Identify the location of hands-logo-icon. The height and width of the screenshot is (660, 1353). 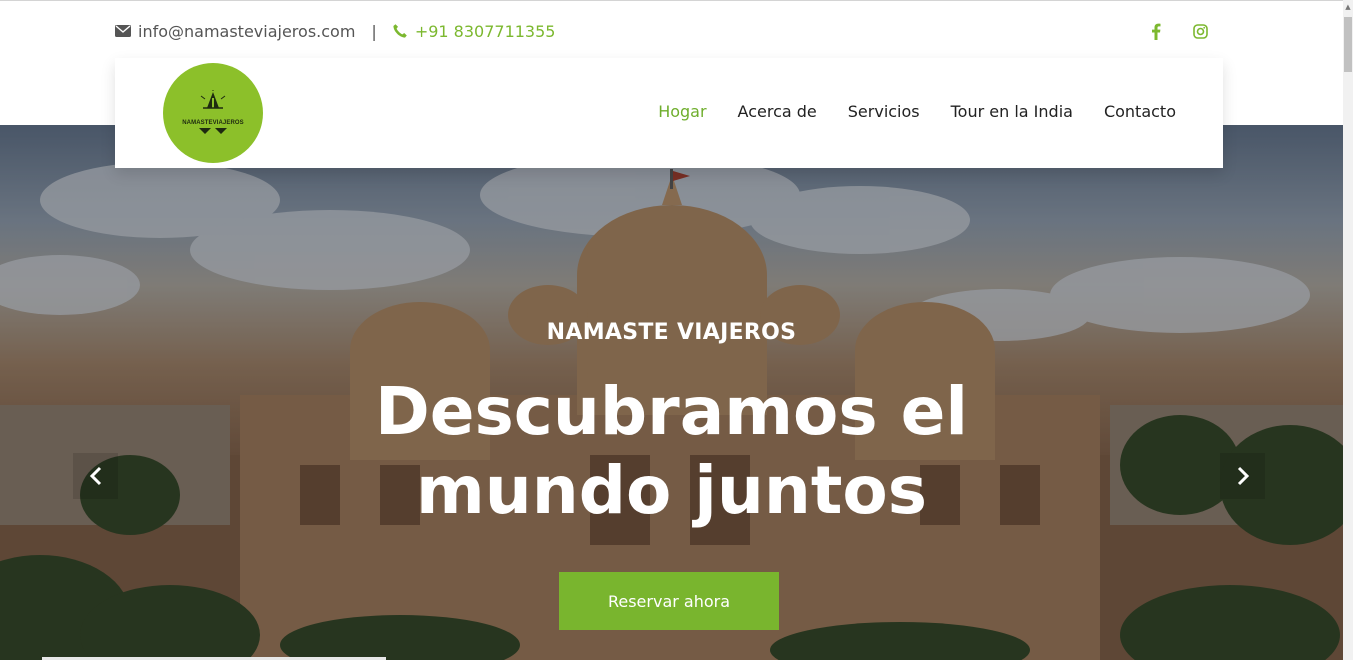
(213, 131).